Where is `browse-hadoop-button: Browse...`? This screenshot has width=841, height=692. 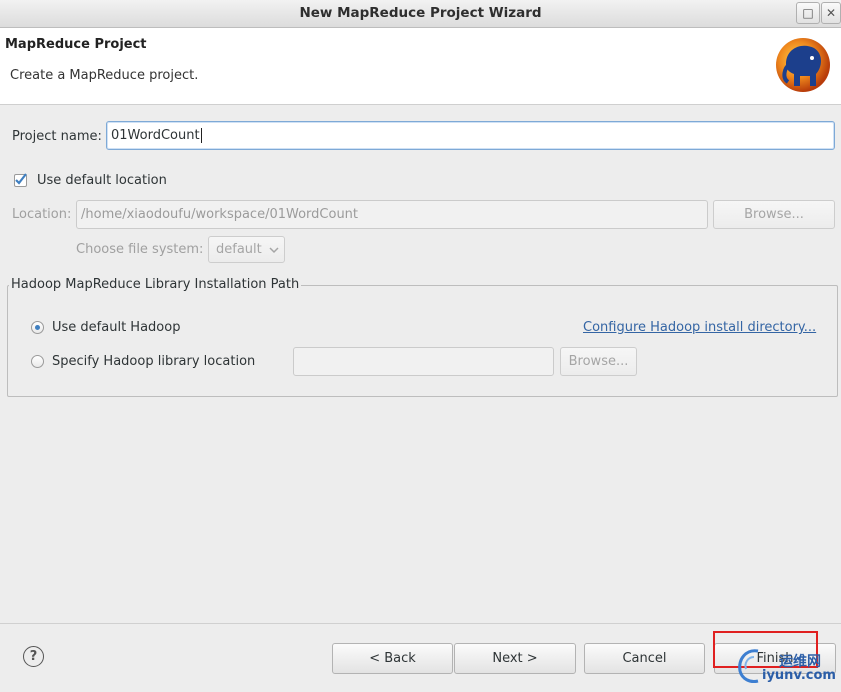 browse-hadoop-button: Browse... is located at coordinates (598, 361).